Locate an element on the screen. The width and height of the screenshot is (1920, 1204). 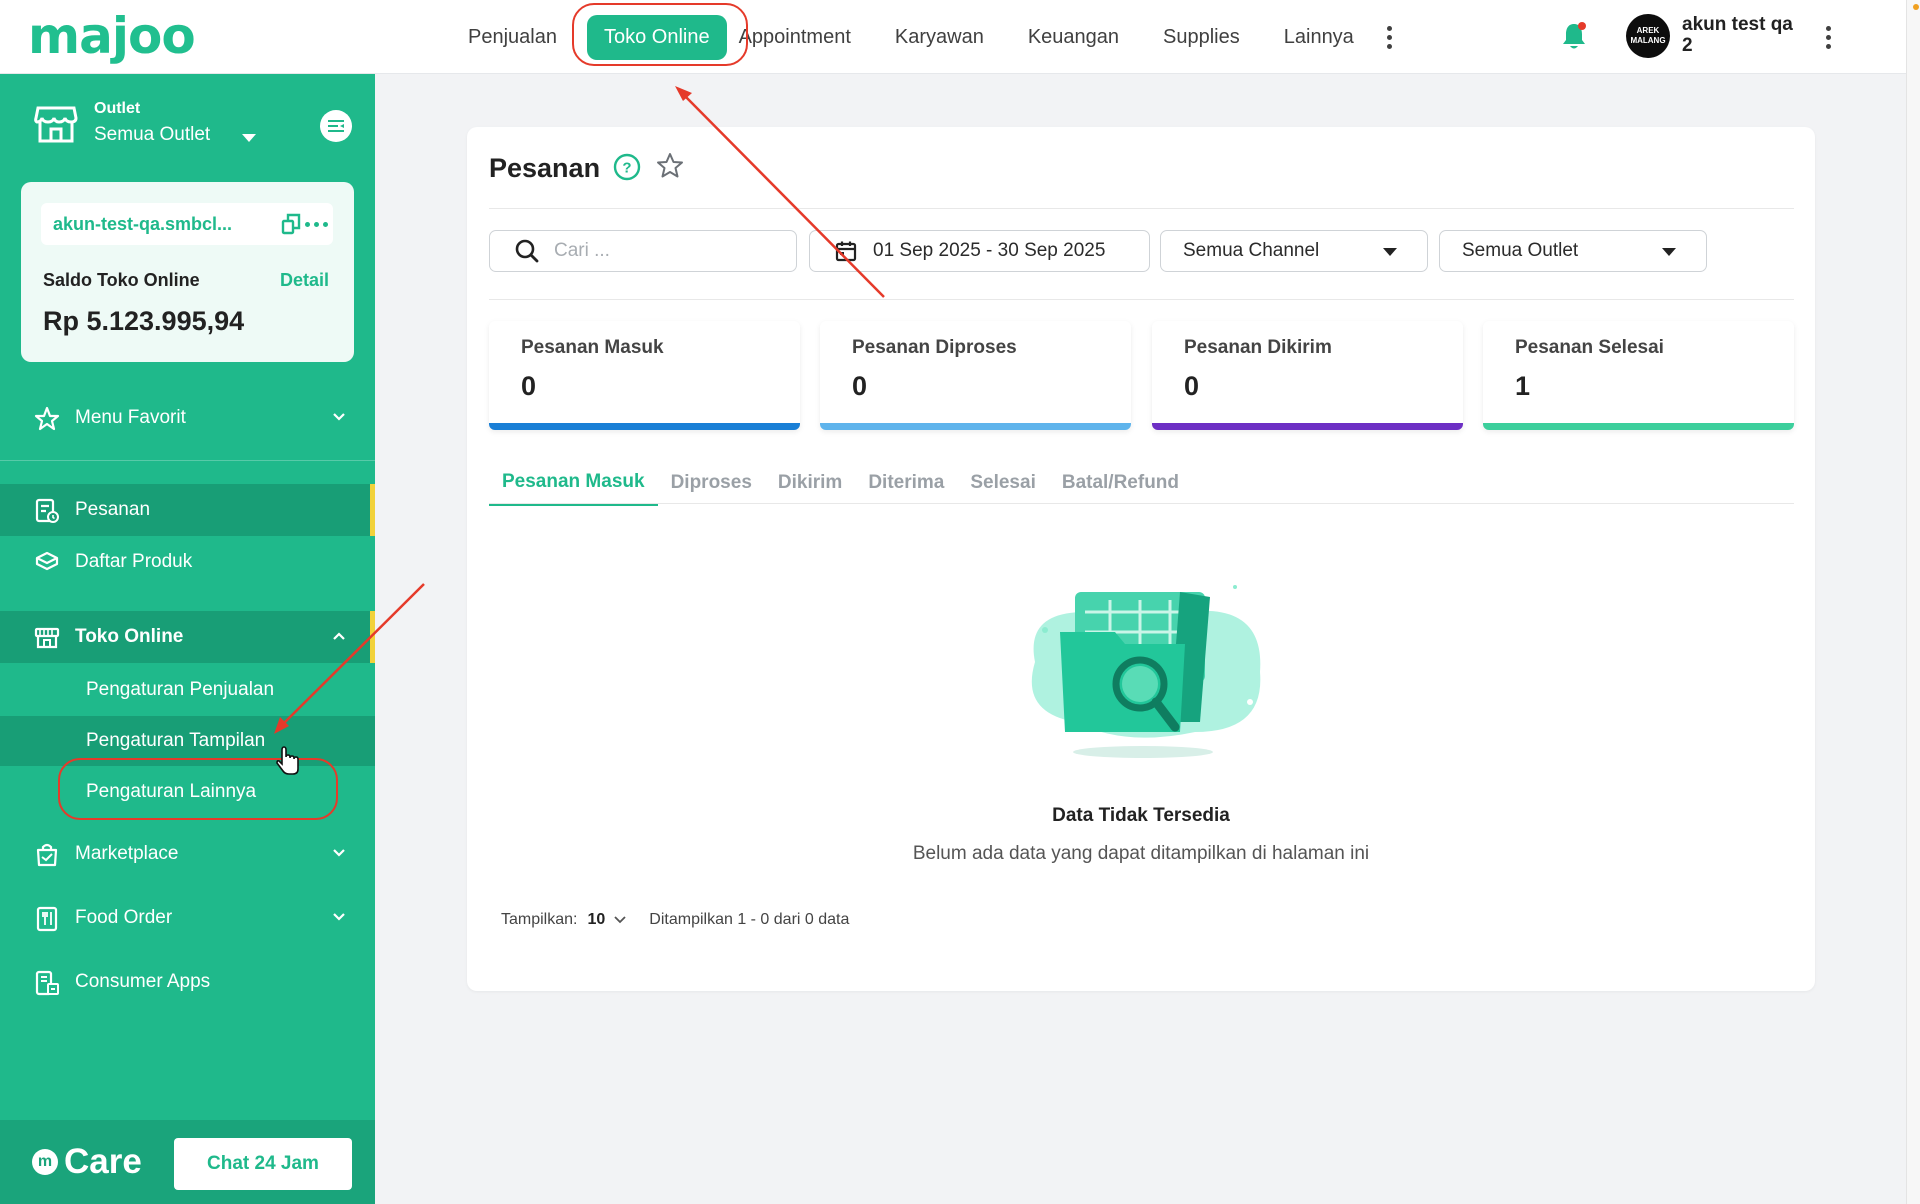
sidebar-item-marketplace: Marketplace is located at coordinates (187, 854).